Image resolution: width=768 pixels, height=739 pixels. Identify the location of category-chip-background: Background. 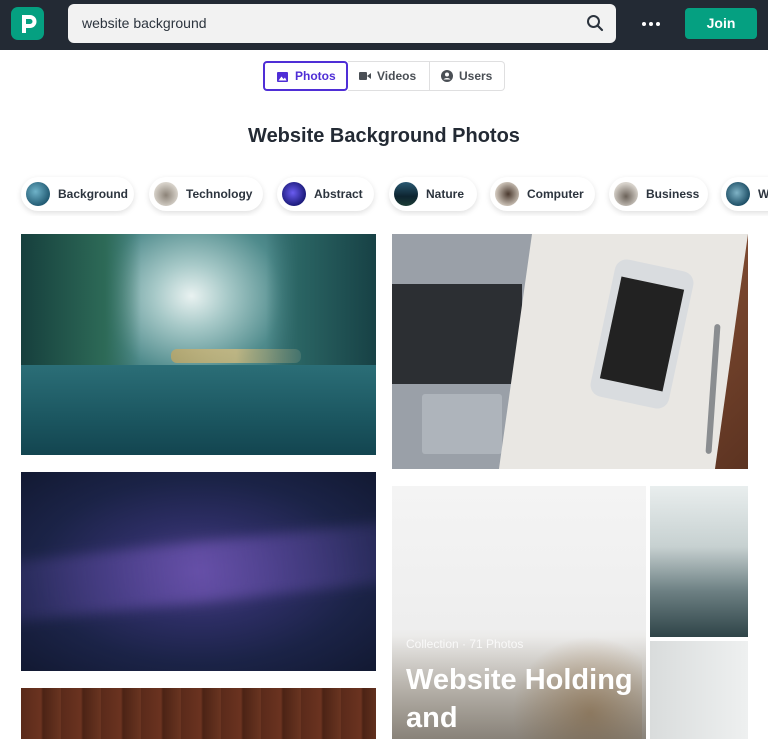
(77, 194).